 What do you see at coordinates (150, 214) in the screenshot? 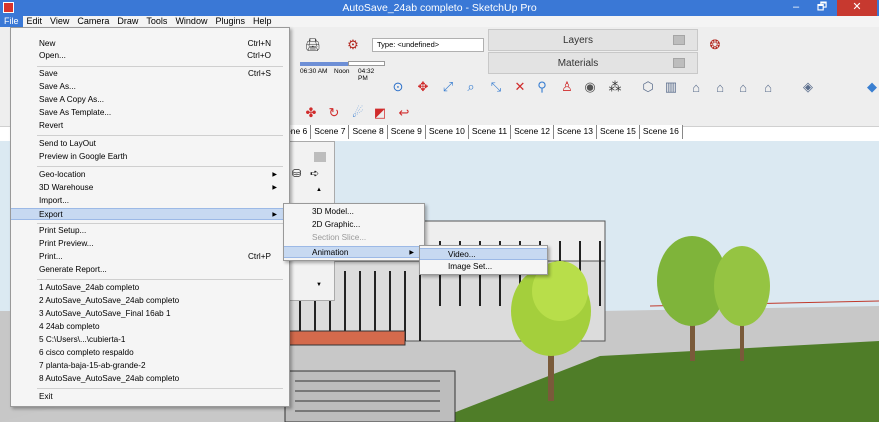
I see `menu-export: Export ▶` at bounding box center [150, 214].